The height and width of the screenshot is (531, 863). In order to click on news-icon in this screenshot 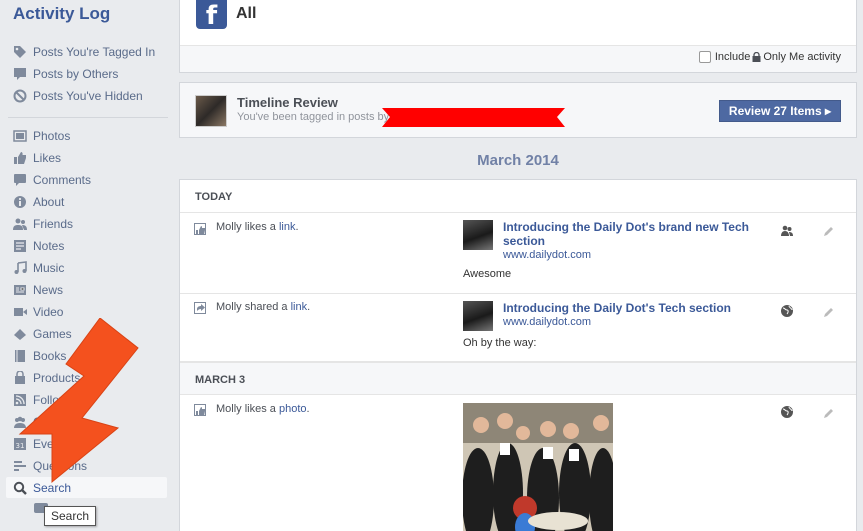, I will do `click(19, 290)`.